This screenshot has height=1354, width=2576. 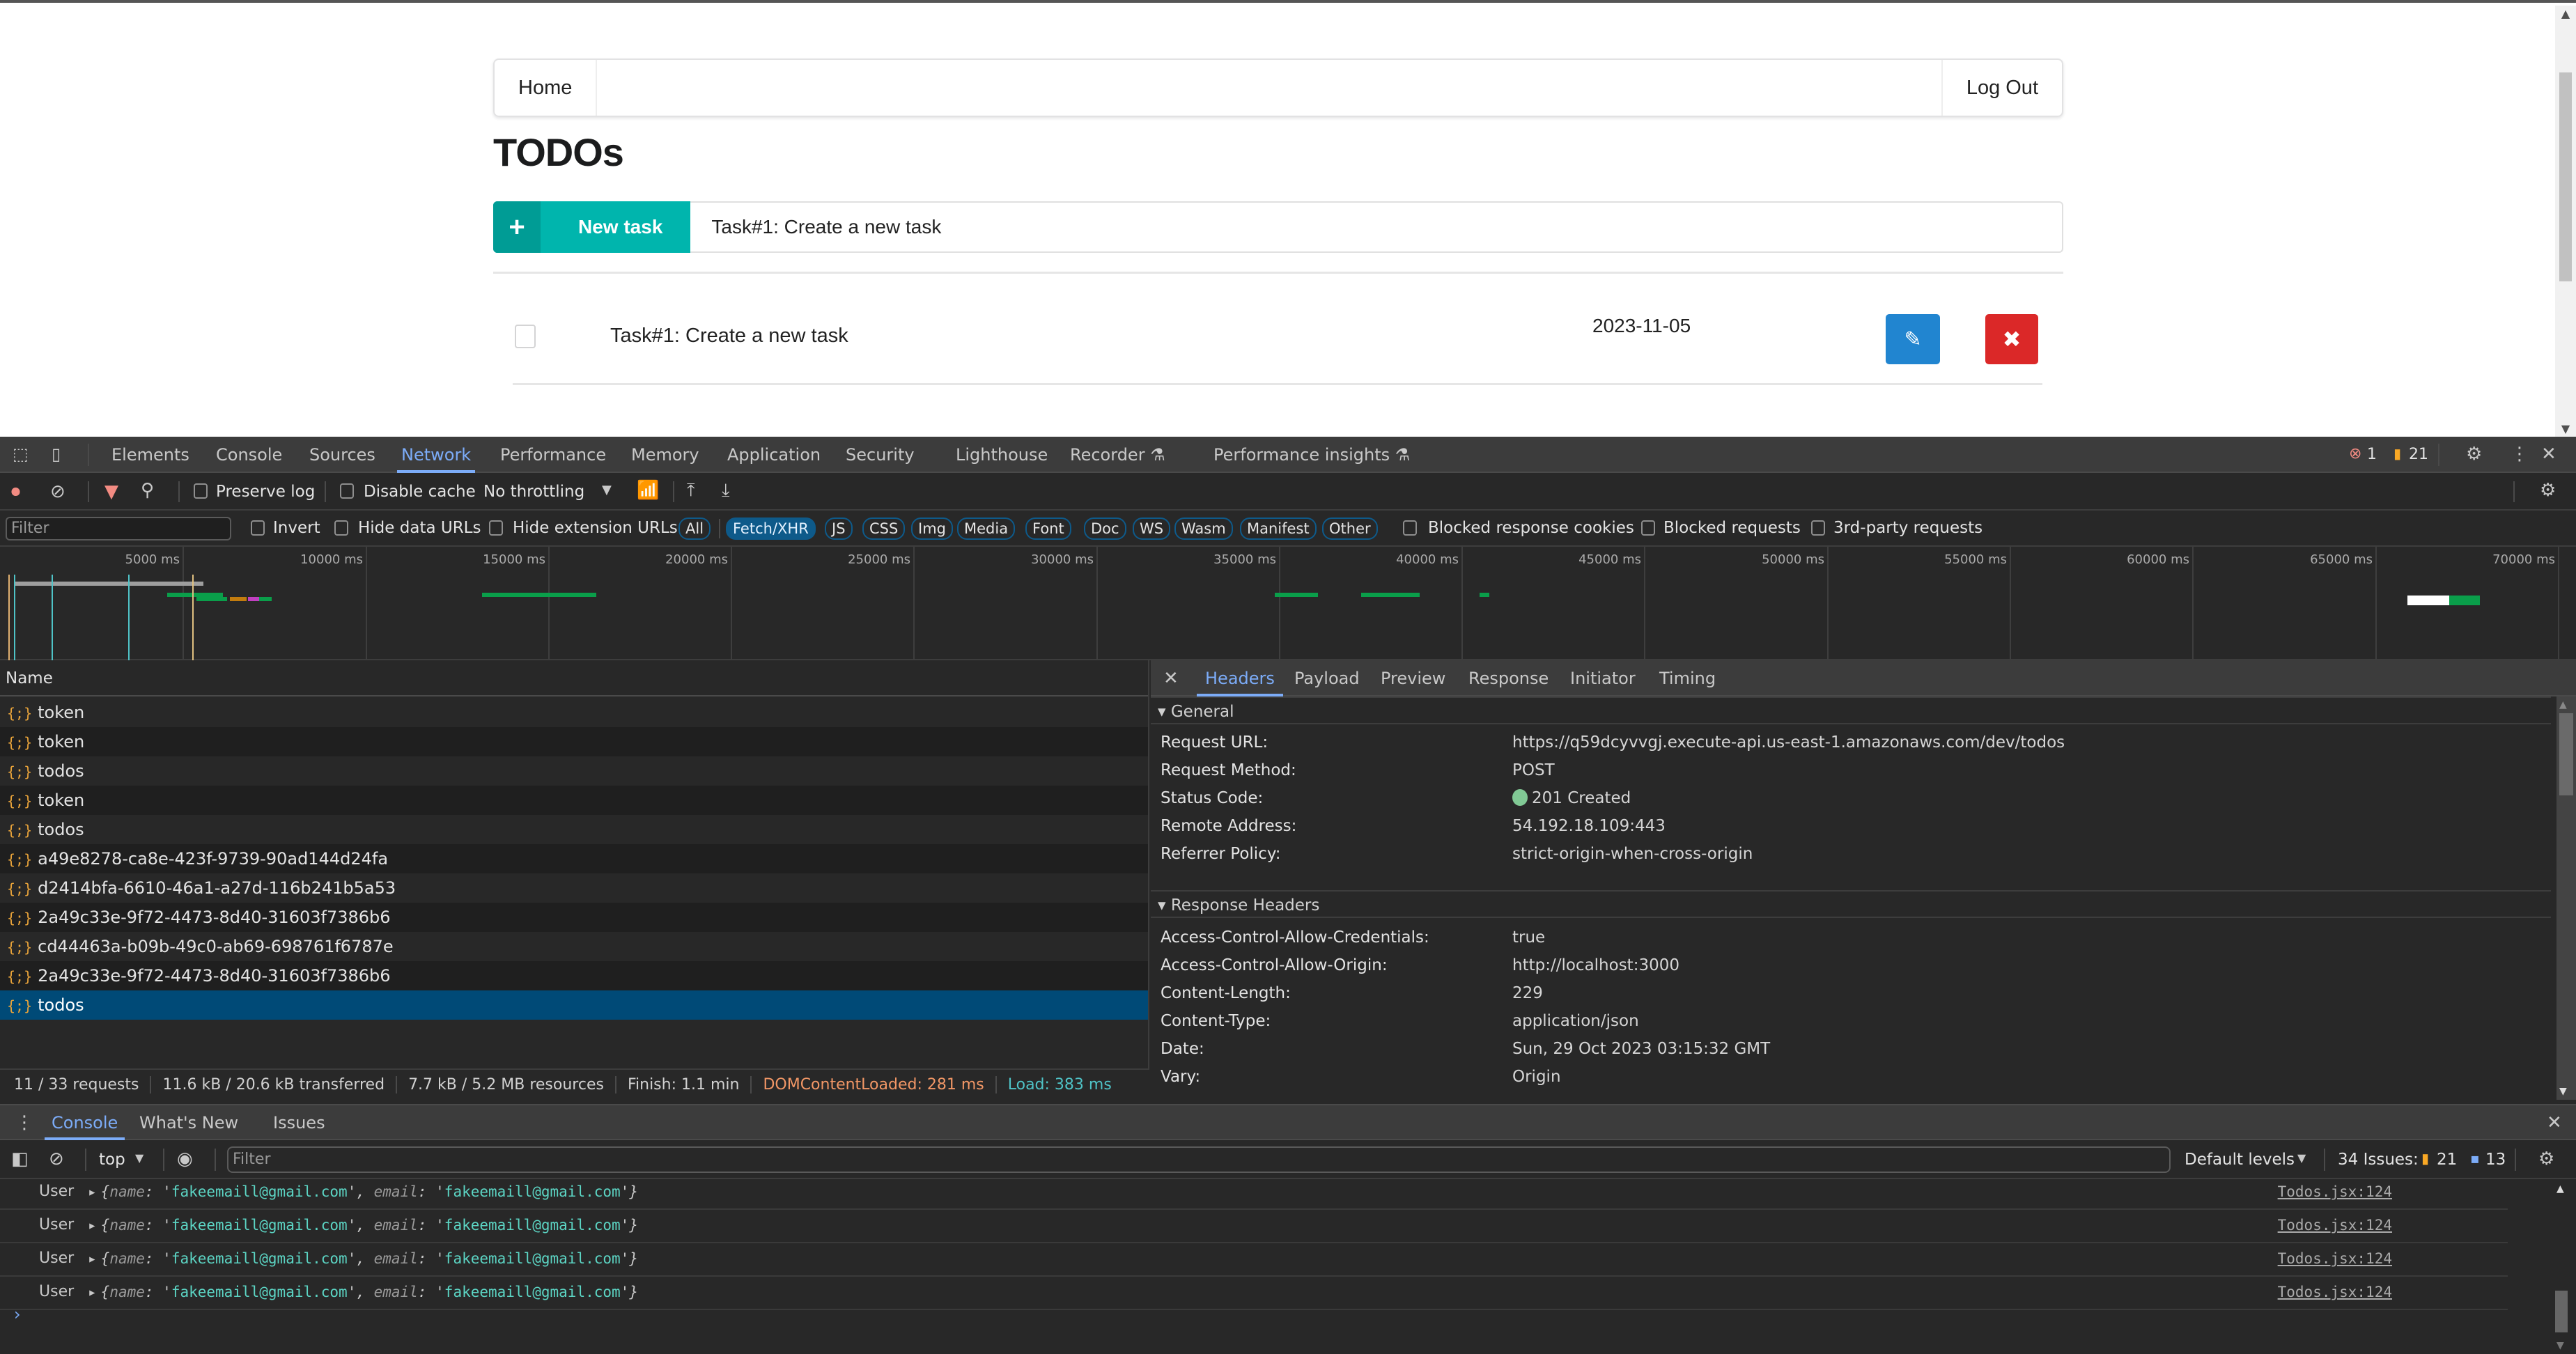 What do you see at coordinates (1413, 679) in the screenshot?
I see `detail-tab-preview: Preview` at bounding box center [1413, 679].